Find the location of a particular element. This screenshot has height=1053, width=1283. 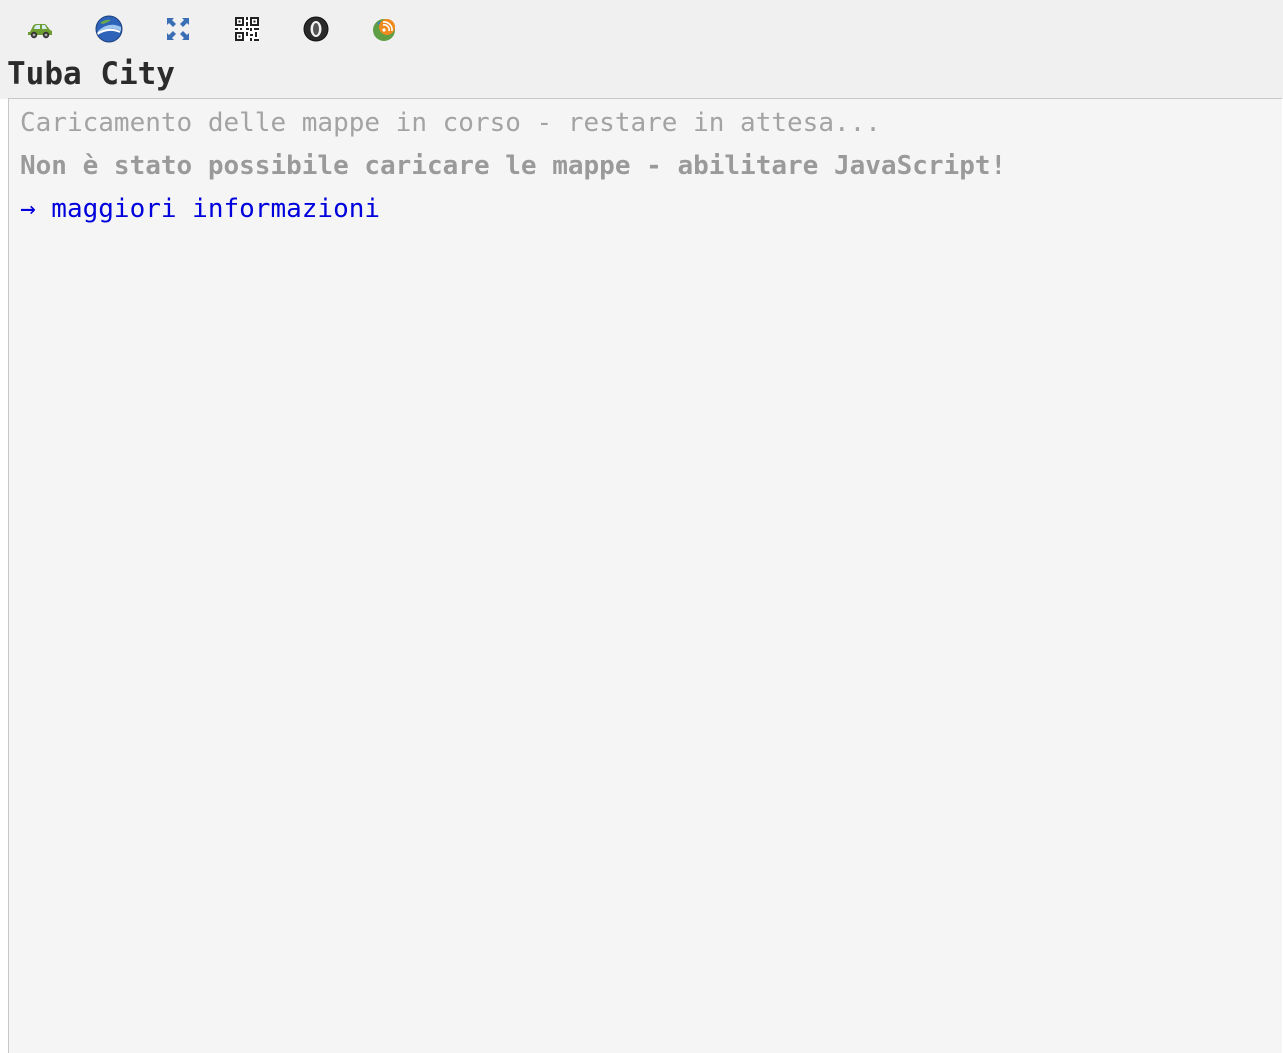

google-earth-icon is located at coordinates (109, 29).